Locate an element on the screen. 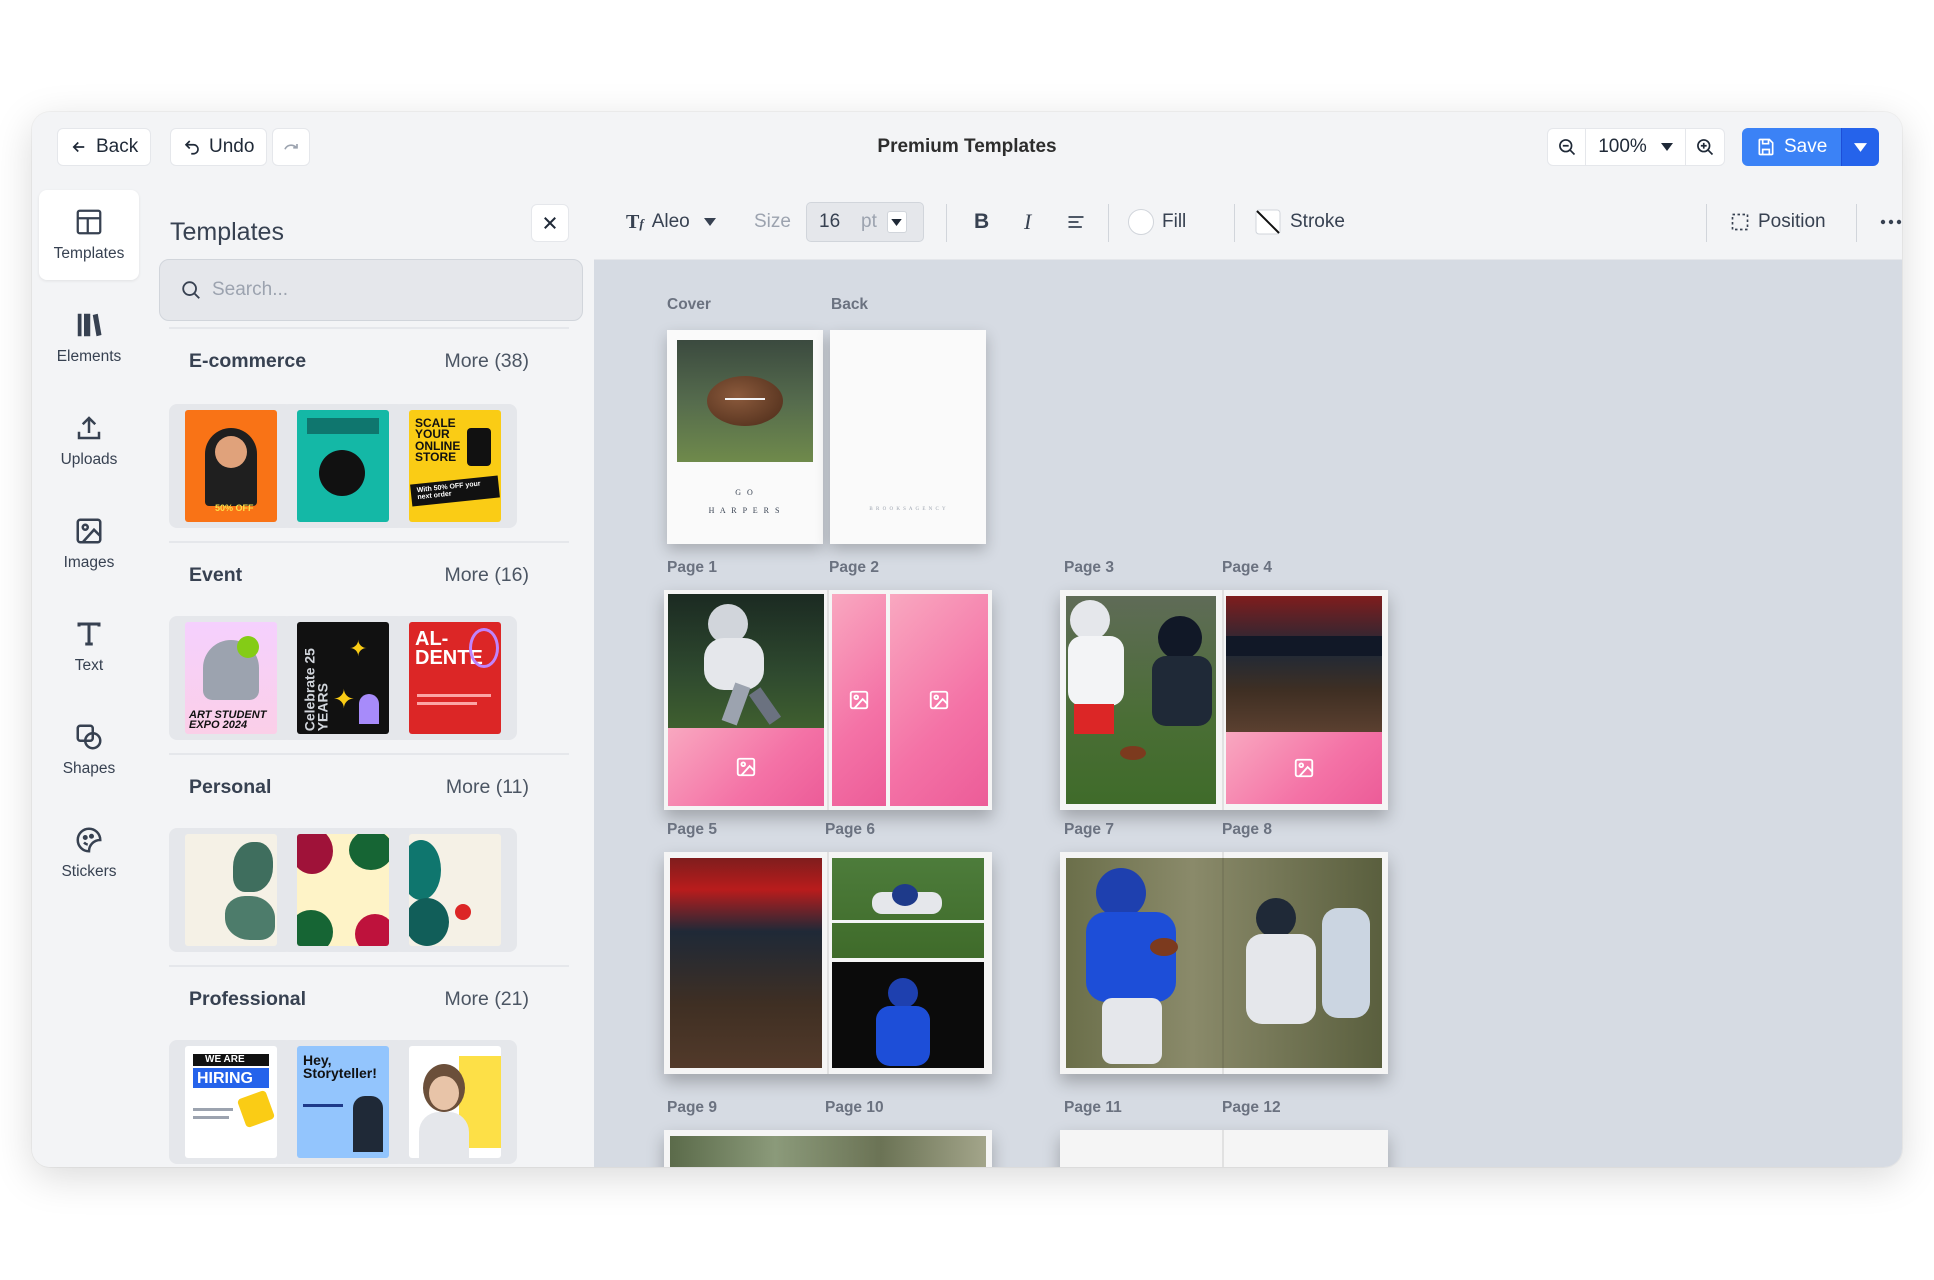  back-text: B R O O K S A G E N C Y is located at coordinates (908, 509).